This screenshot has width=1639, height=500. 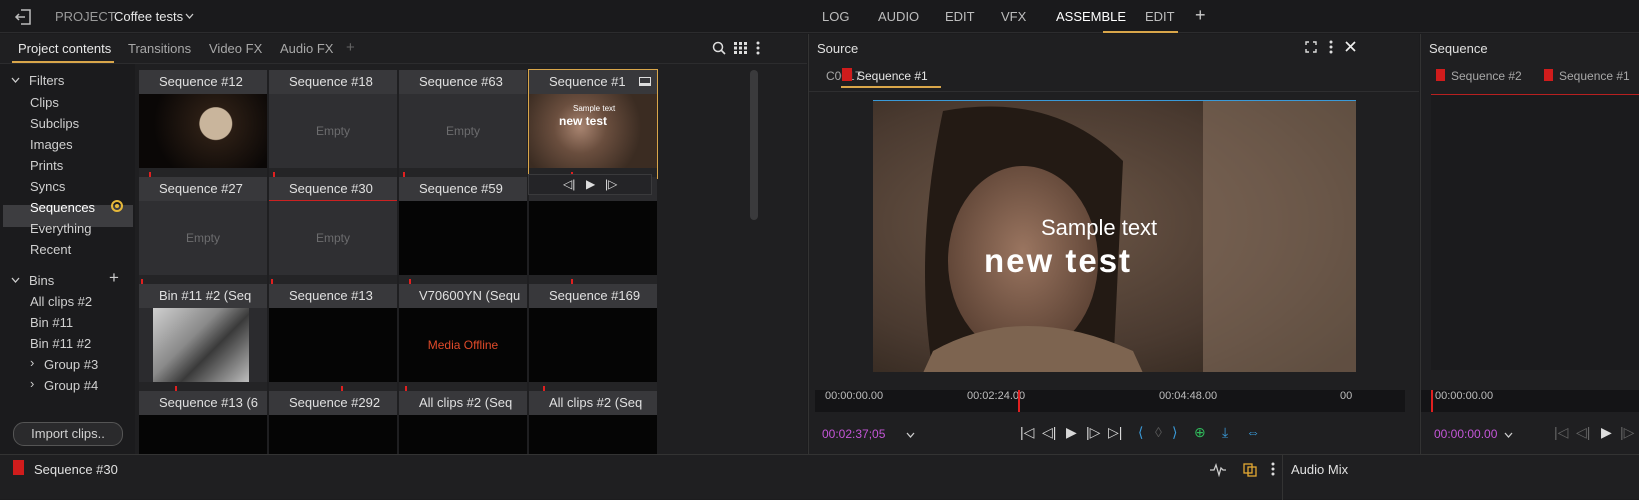 What do you see at coordinates (719, 48) in the screenshot?
I see `search-icon` at bounding box center [719, 48].